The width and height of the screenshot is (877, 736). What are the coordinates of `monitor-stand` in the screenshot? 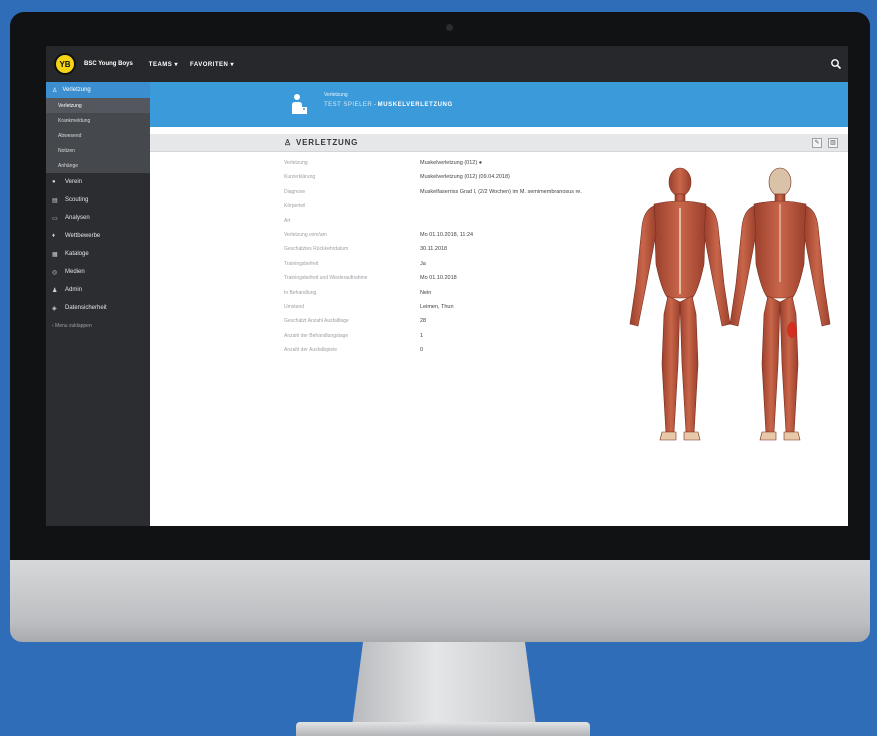 It's located at (444, 684).